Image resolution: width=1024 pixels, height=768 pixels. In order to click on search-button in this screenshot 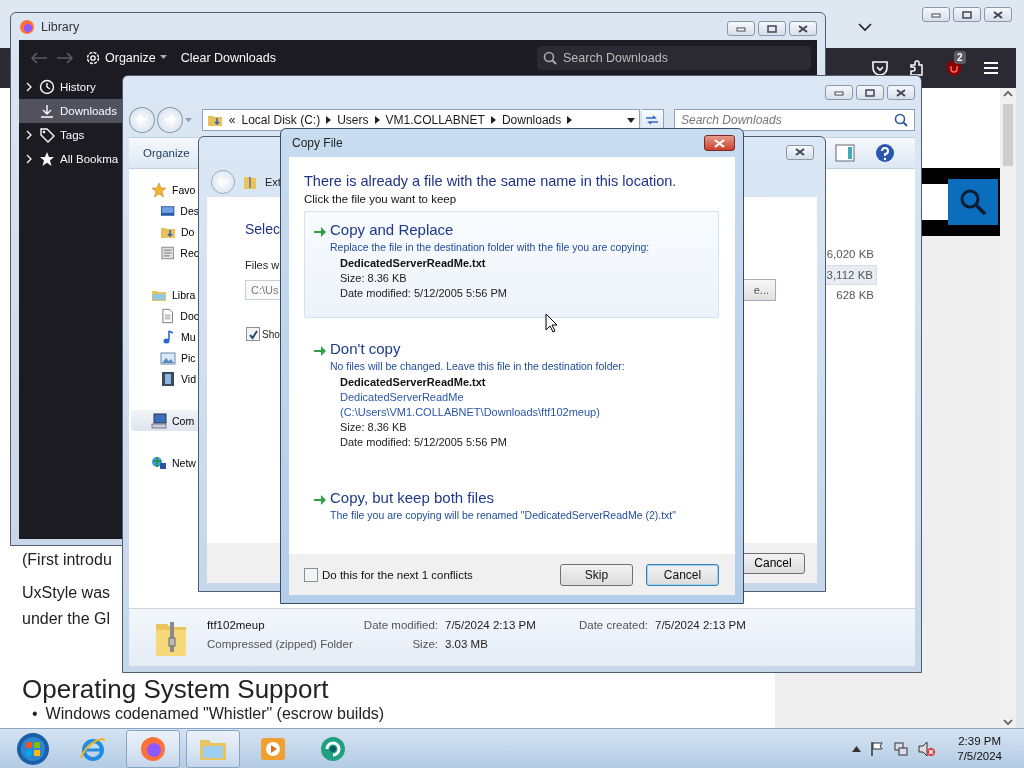, I will do `click(973, 202)`.